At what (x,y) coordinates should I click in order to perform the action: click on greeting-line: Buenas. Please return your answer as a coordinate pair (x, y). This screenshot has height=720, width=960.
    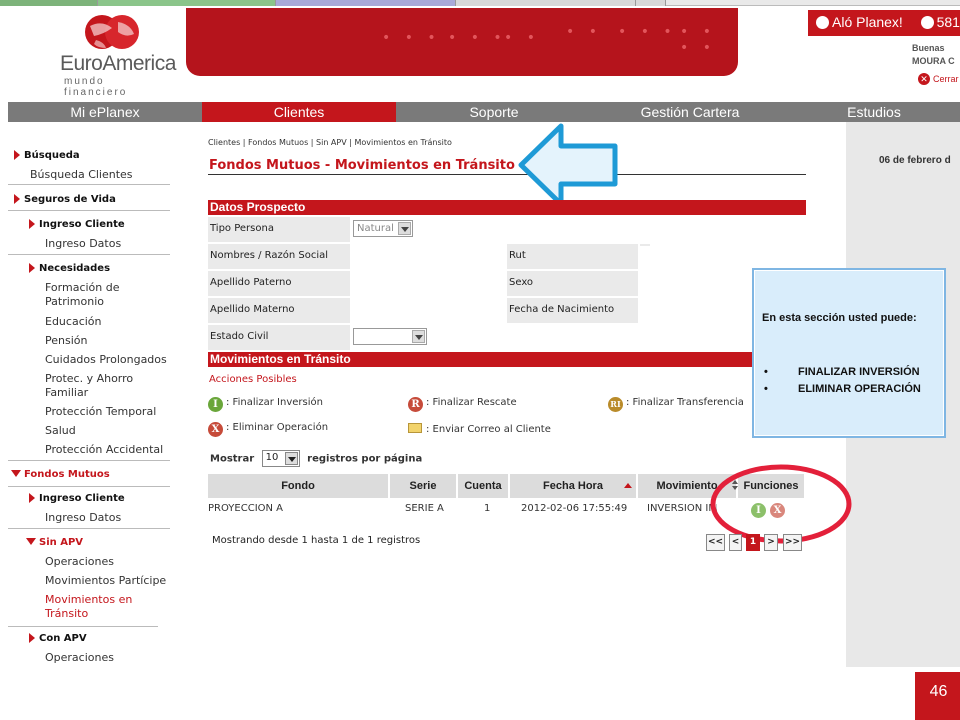
    Looking at the image, I should click on (928, 48).